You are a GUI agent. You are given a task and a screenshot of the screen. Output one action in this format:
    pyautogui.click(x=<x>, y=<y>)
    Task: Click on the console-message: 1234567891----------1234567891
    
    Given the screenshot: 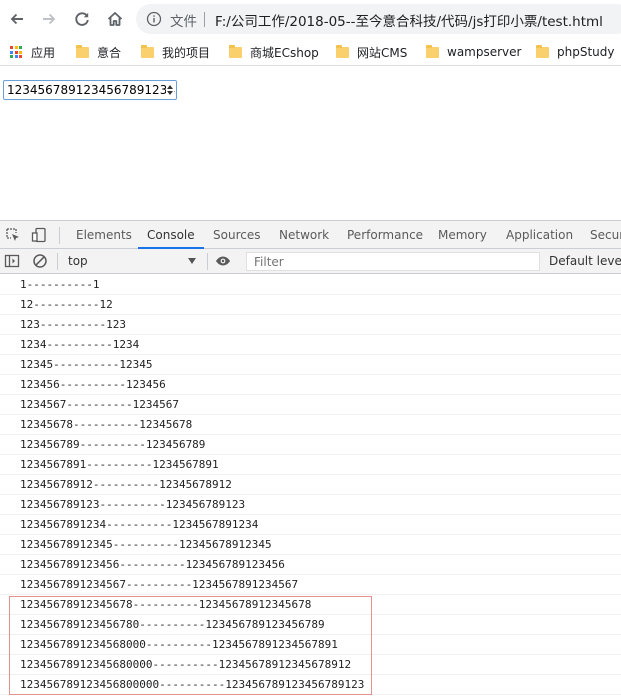 What is the action you would take?
    pyautogui.click(x=310, y=465)
    